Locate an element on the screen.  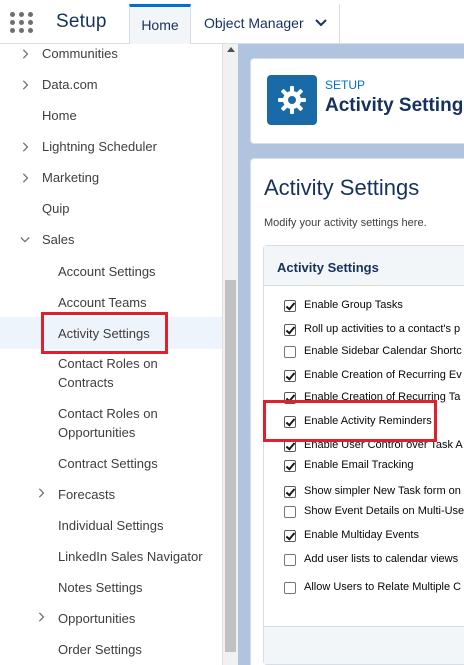
section-footer is located at coordinates (364, 645).